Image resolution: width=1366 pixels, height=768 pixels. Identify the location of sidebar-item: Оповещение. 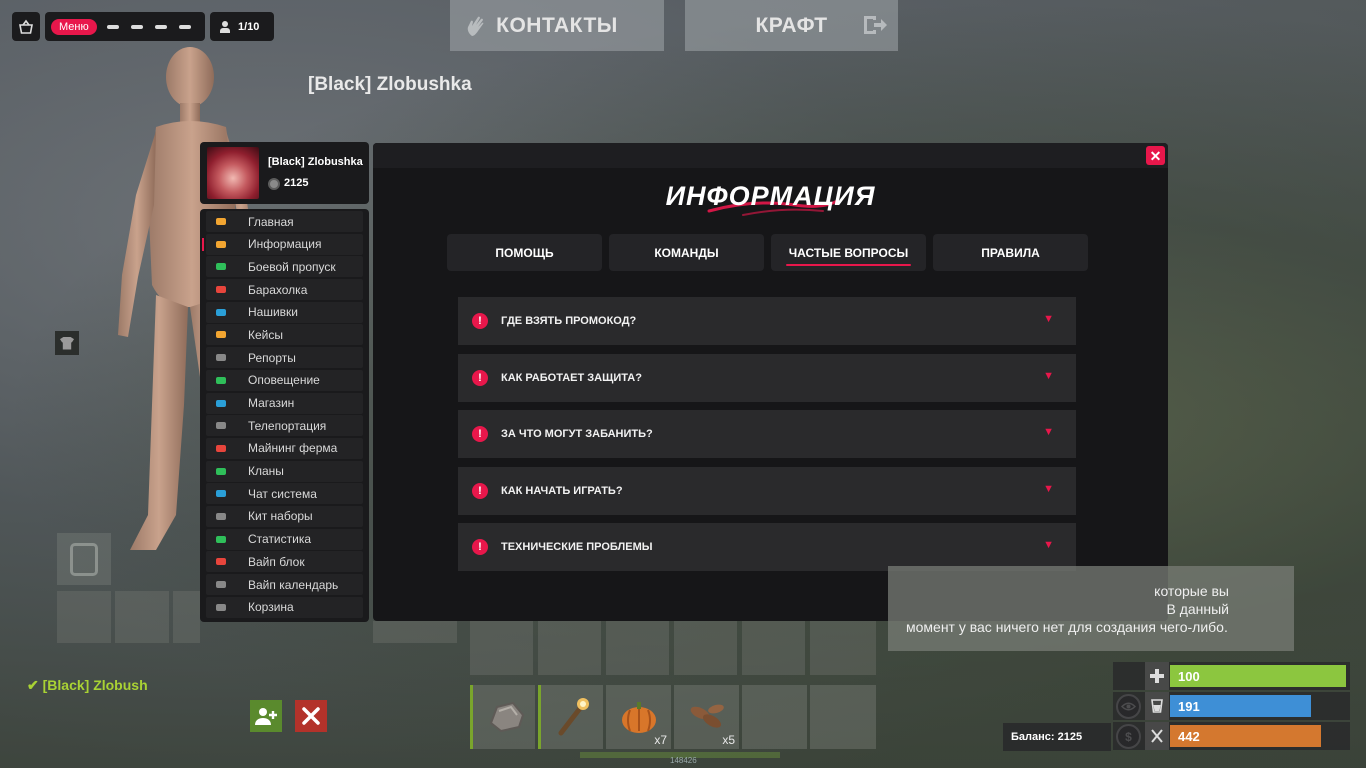
(284, 380).